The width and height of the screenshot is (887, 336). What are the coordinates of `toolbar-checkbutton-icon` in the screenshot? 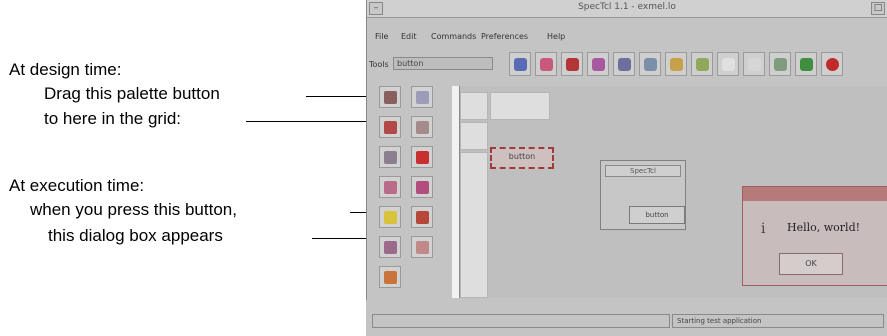 It's located at (728, 64).